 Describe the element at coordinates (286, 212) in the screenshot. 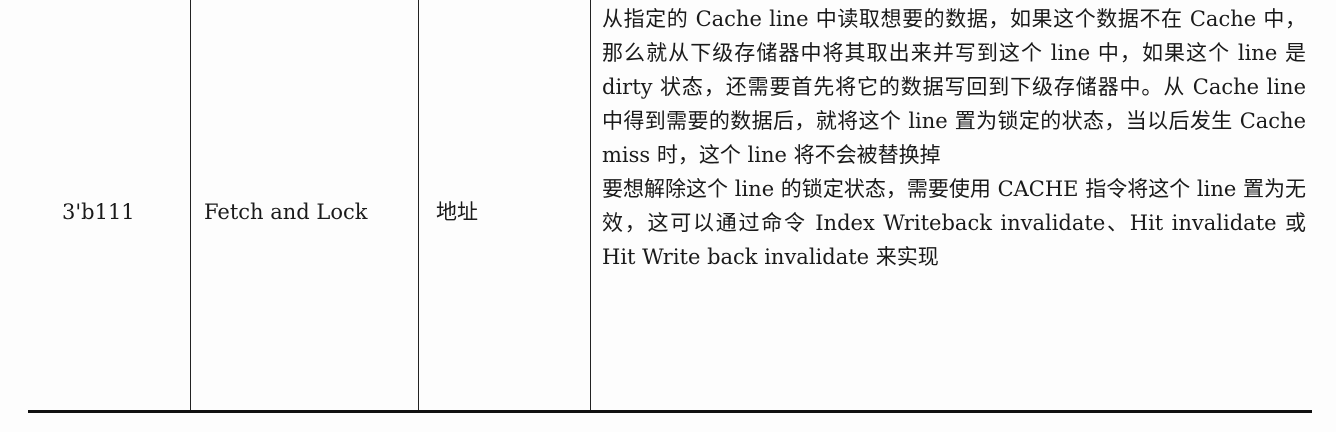

I see `operation-cell: Fetch and Lock` at that location.